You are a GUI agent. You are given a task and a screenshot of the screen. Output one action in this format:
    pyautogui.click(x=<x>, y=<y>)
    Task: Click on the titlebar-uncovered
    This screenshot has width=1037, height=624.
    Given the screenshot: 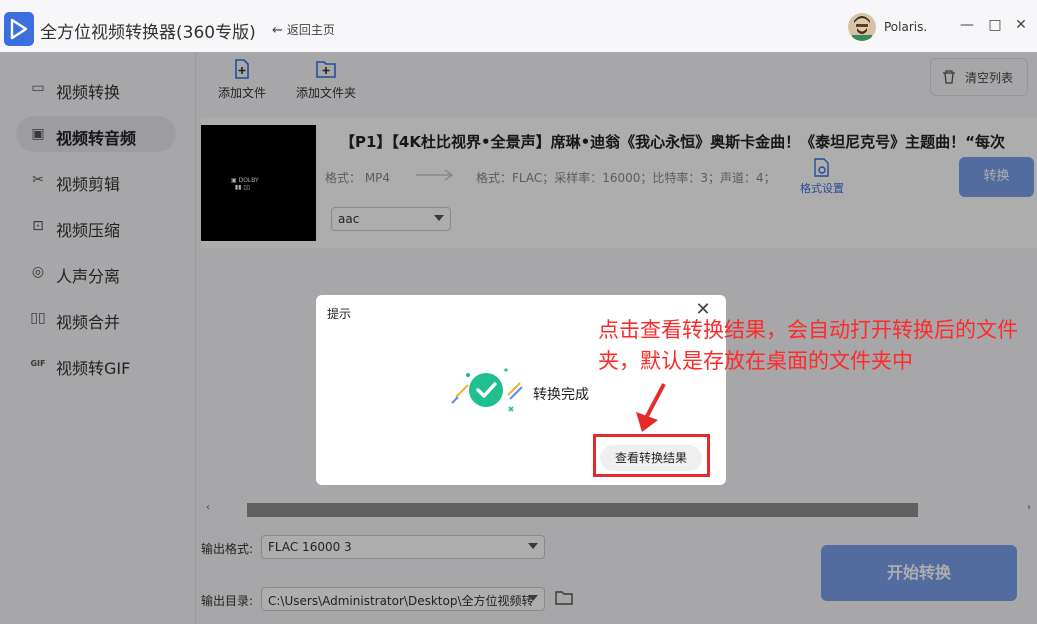 What is the action you would take?
    pyautogui.click(x=518, y=26)
    